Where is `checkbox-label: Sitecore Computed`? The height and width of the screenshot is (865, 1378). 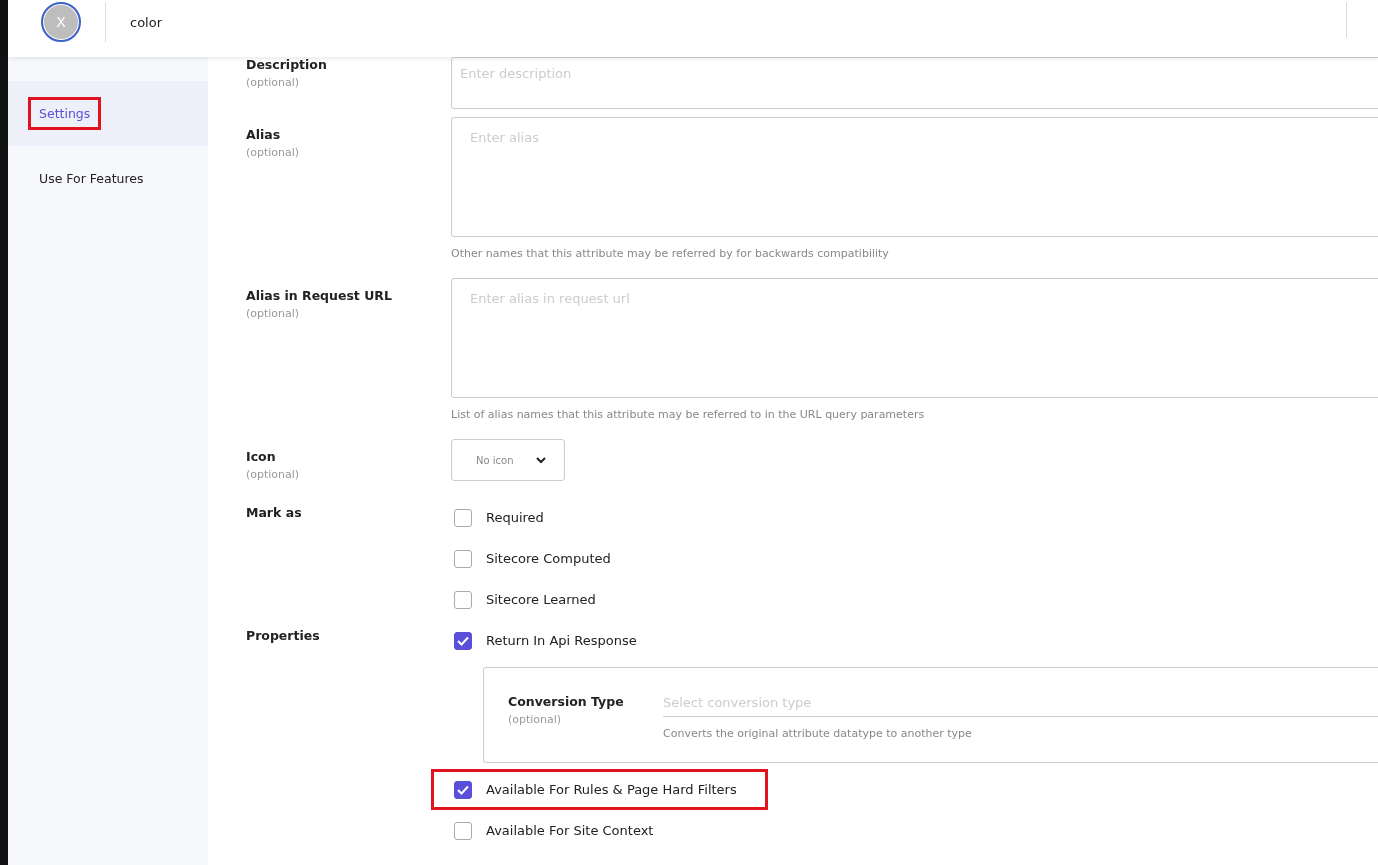 checkbox-label: Sitecore Computed is located at coordinates (548, 558).